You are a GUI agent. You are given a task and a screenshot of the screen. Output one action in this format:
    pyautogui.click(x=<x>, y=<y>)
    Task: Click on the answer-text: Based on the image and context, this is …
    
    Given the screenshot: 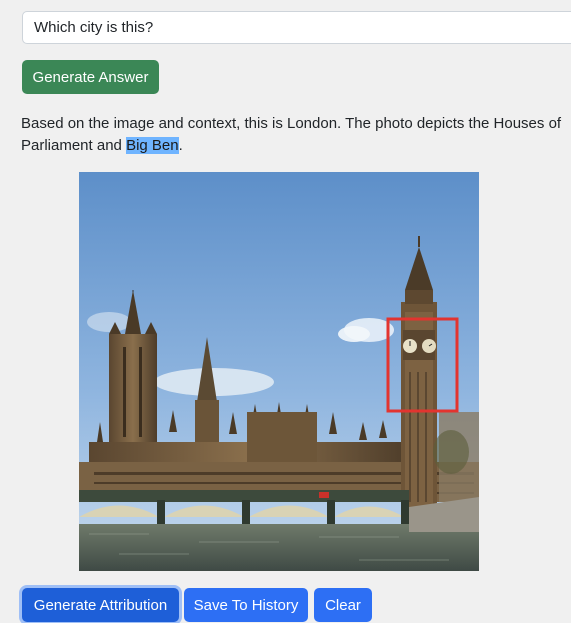 What is the action you would take?
    pyautogui.click(x=293, y=135)
    